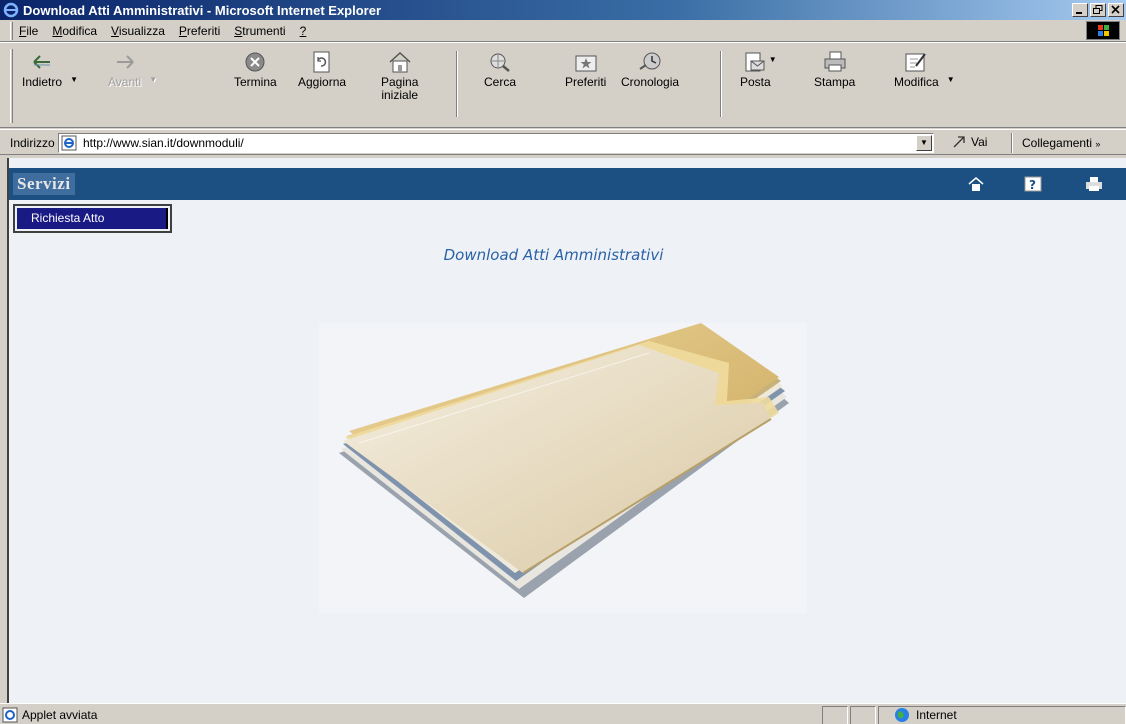 This screenshot has width=1126, height=724. What do you see at coordinates (264, 30) in the screenshot?
I see `menu-strumenti-label: trumenti` at bounding box center [264, 30].